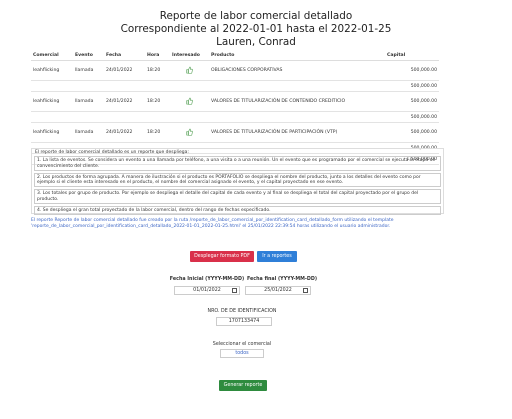  I want to click on fecha-inicial-input: 01/01/2022, so click(207, 290).